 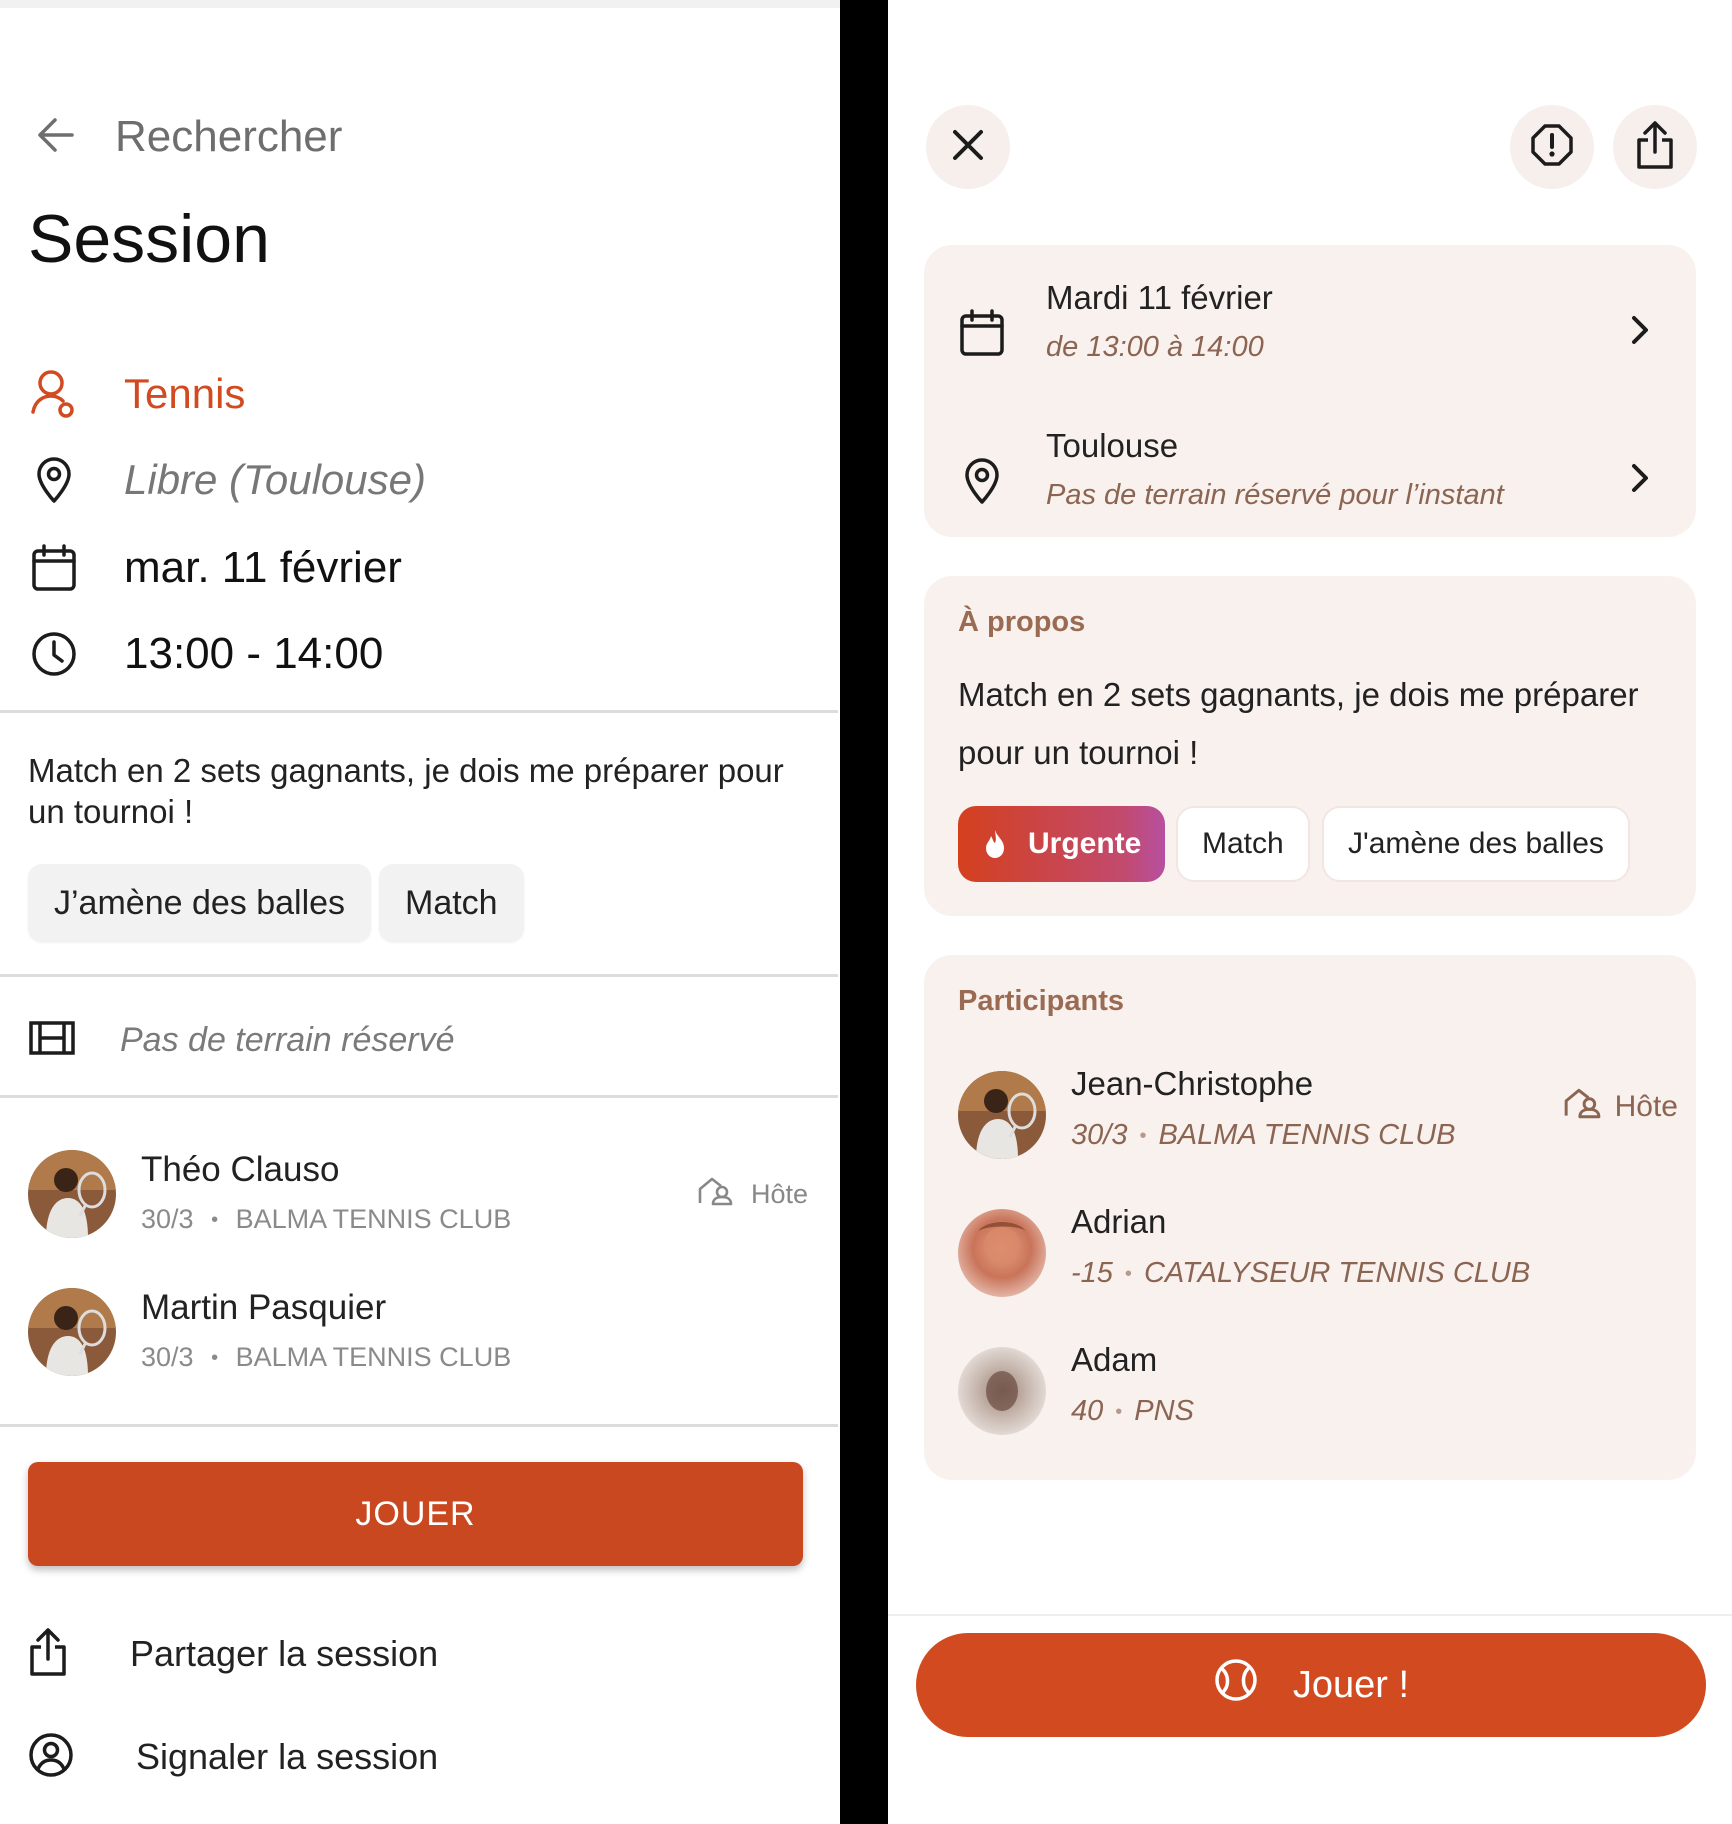 I want to click on report-session-label: Signaler la session, so click(x=287, y=1756).